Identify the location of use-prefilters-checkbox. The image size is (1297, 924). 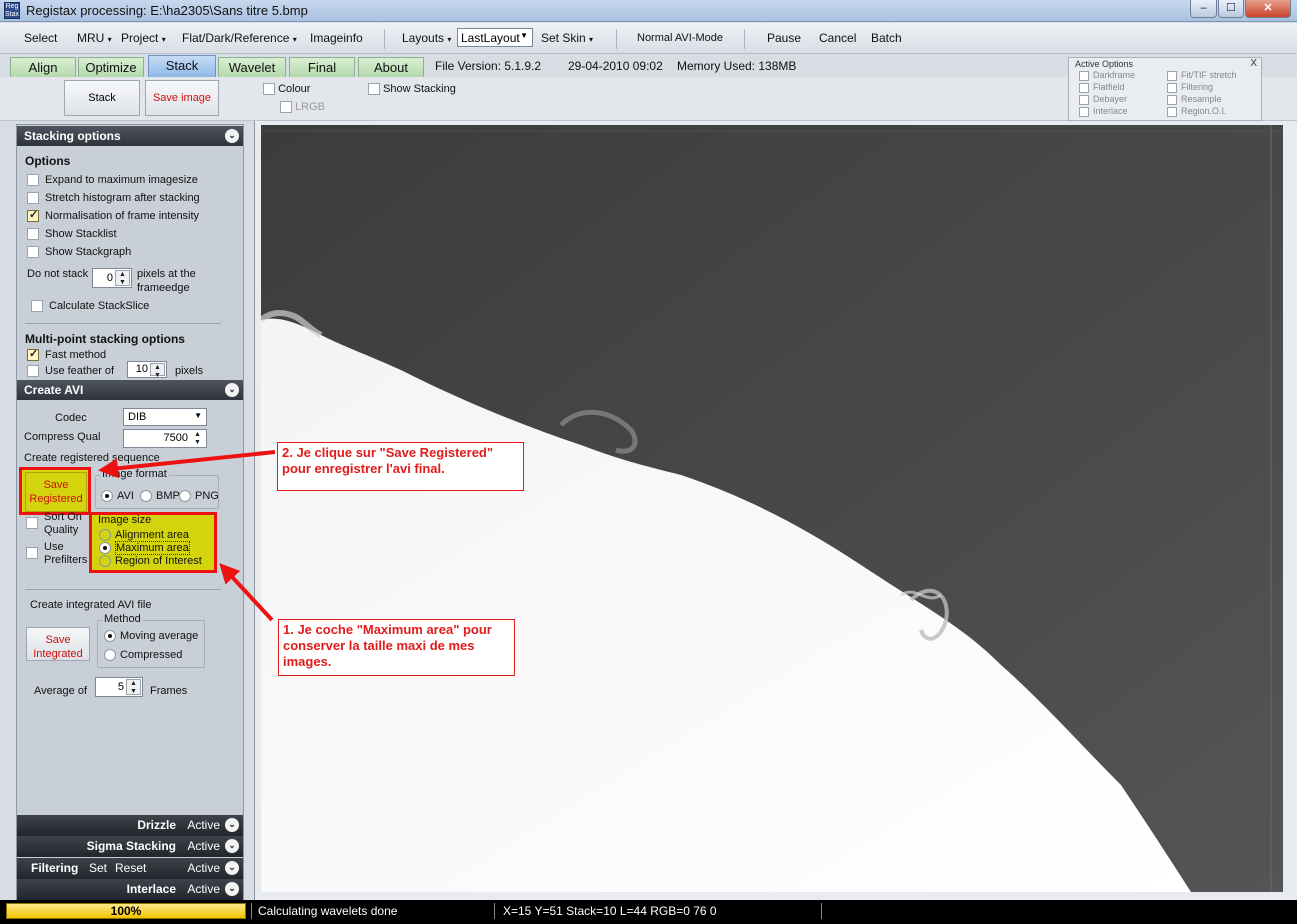
(32, 553).